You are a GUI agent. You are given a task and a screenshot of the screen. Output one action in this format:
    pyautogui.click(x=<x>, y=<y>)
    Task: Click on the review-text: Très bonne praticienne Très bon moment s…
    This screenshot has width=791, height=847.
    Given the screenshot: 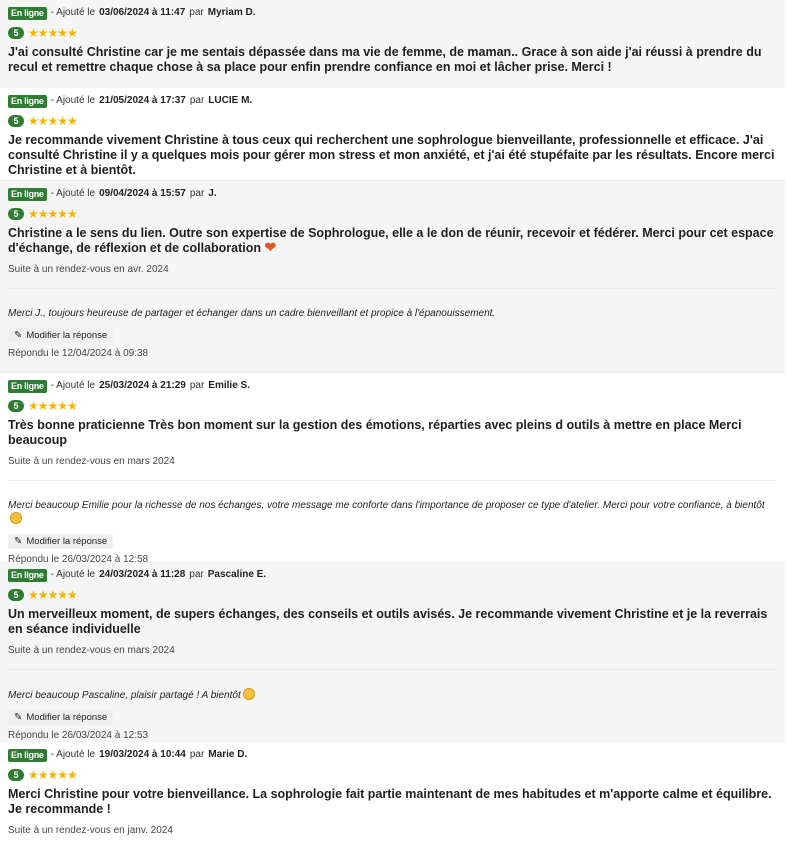 What is the action you would take?
    pyautogui.click(x=375, y=432)
    